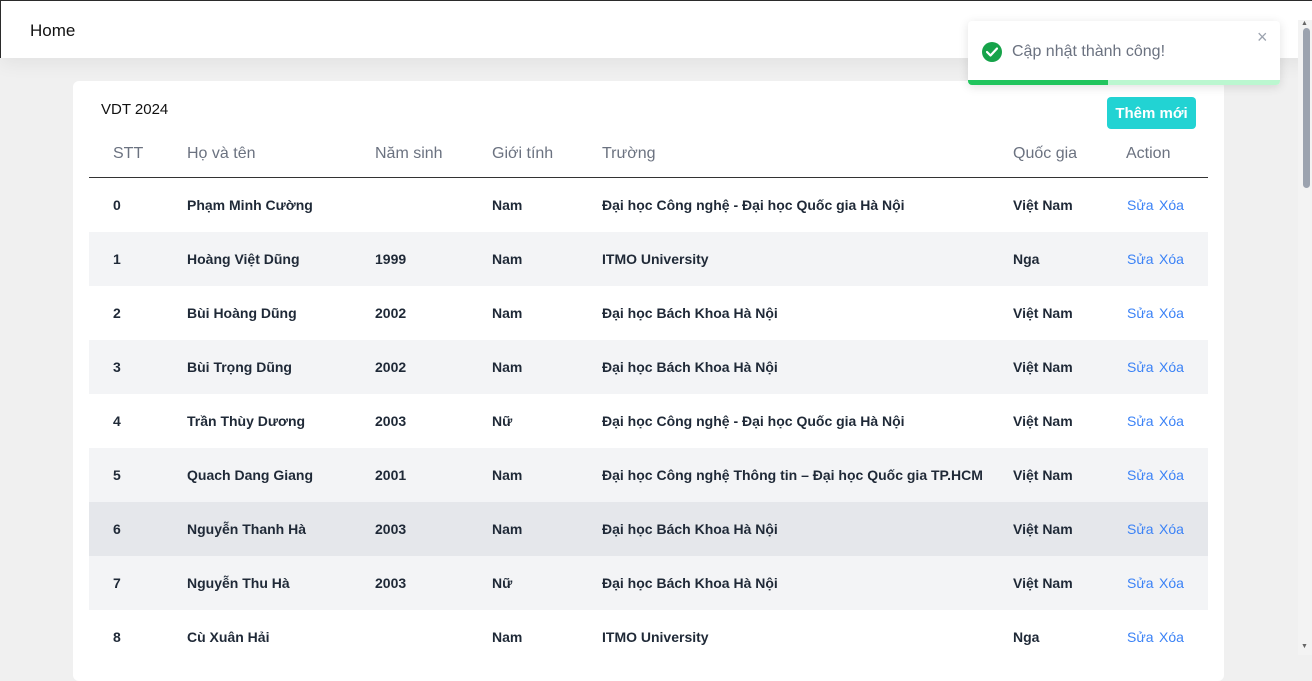  What do you see at coordinates (391, 475) in the screenshot?
I see `cell-year: 2001` at bounding box center [391, 475].